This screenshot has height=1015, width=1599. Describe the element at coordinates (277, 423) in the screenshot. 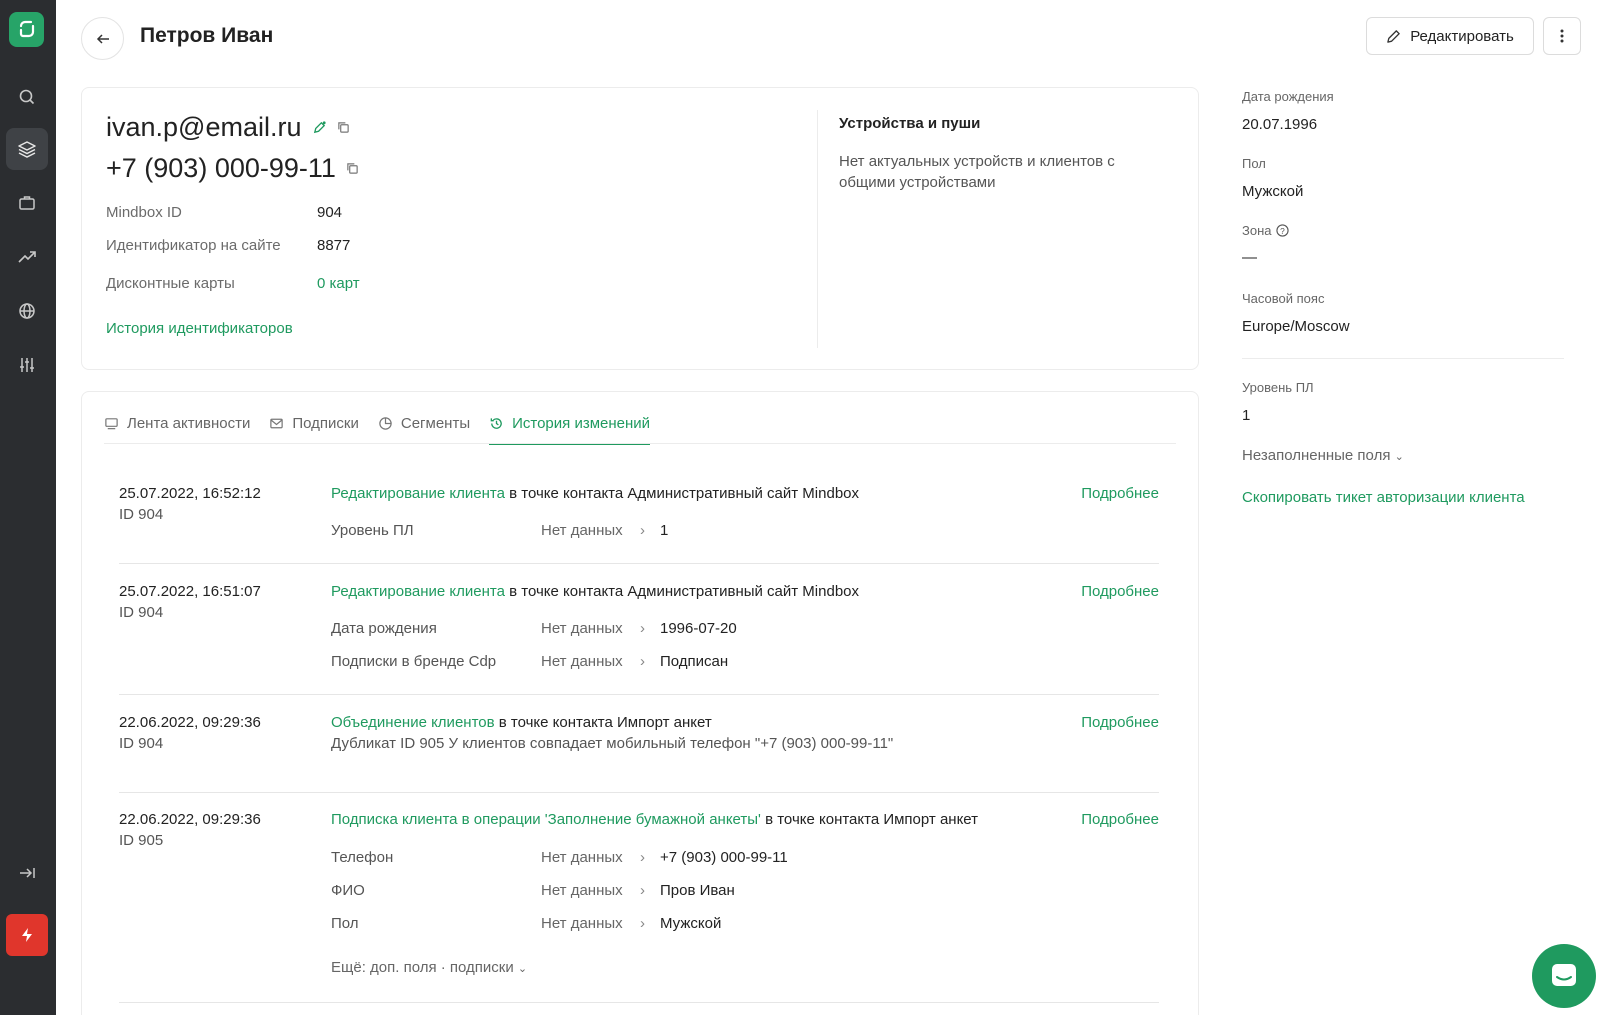

I see `mail-icon` at that location.